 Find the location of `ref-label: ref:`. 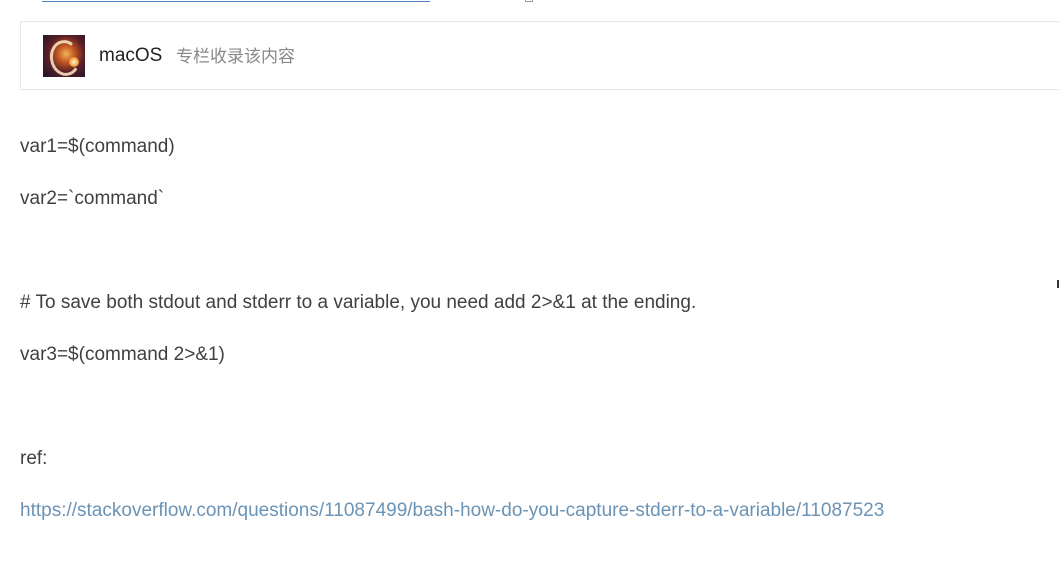

ref-label: ref: is located at coordinates (34, 458).